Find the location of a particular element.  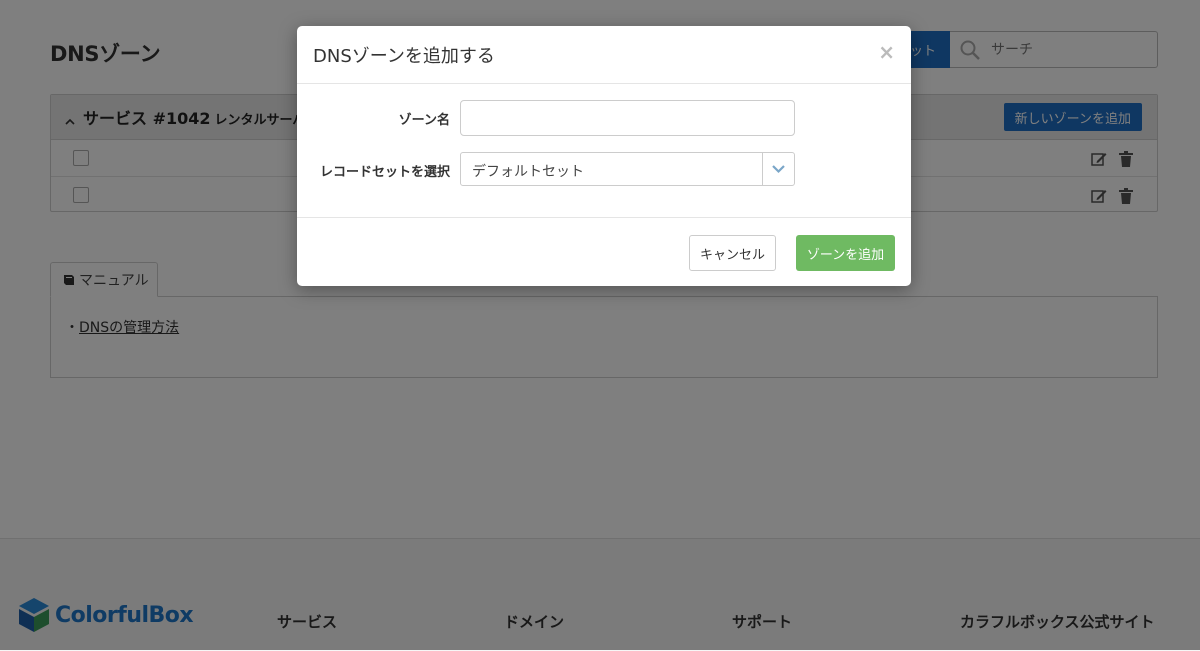

cancel-button: キャンセル is located at coordinates (732, 253).